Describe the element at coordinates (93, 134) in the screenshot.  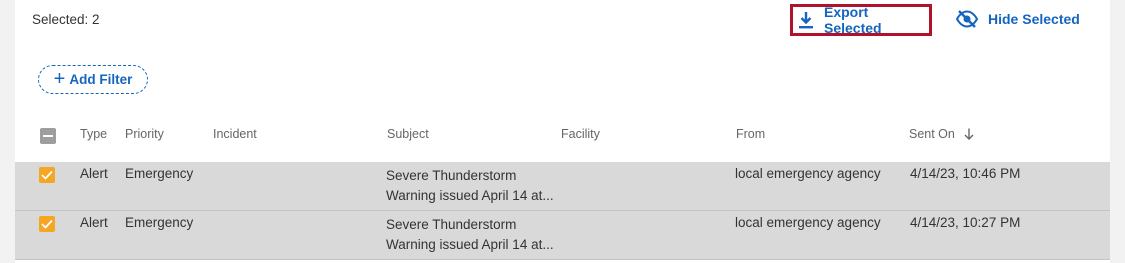
I see `column-header-type: Type` at that location.